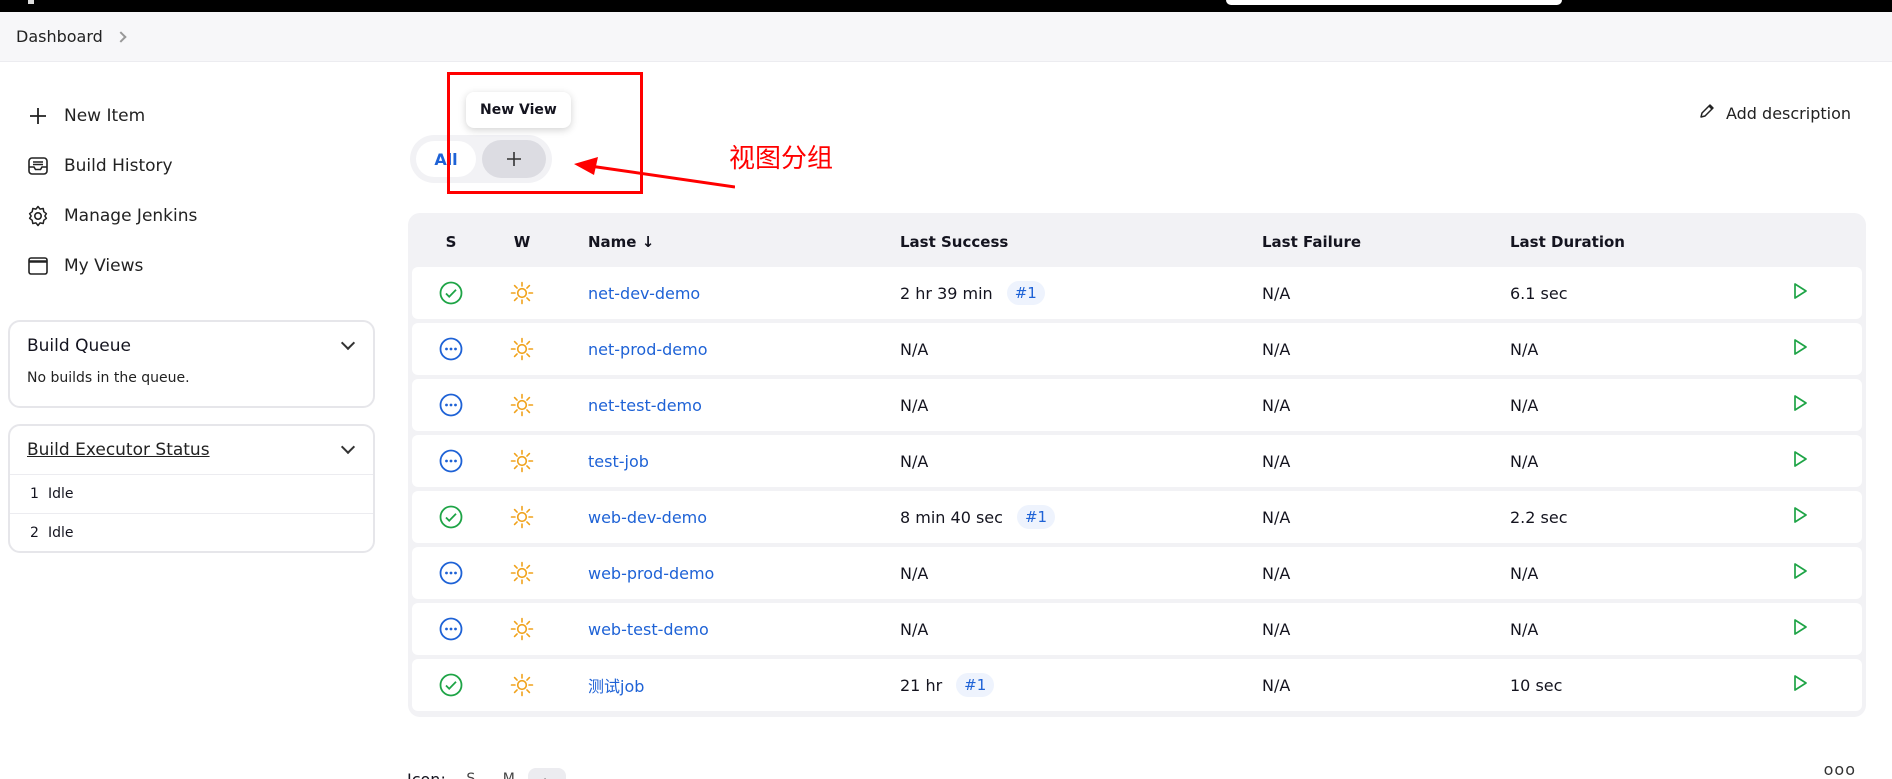 This screenshot has width=1892, height=779. What do you see at coordinates (651, 573) in the screenshot?
I see `job-link: web-prod-demo` at bounding box center [651, 573].